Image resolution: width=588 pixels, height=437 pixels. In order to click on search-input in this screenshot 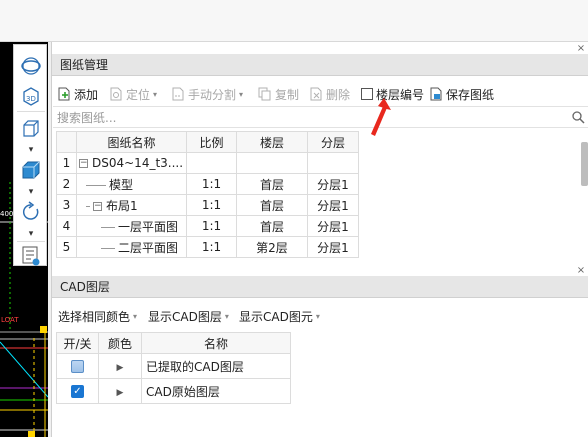, I will do `click(307, 117)`.